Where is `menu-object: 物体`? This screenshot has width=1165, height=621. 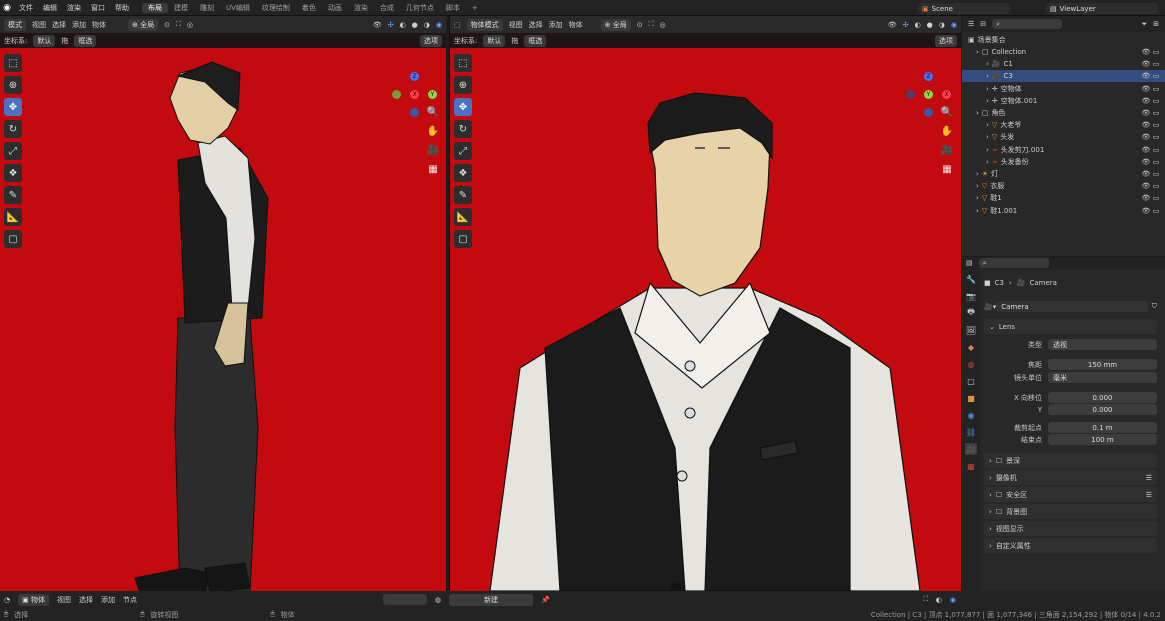
menu-object: 物体 is located at coordinates (576, 25).